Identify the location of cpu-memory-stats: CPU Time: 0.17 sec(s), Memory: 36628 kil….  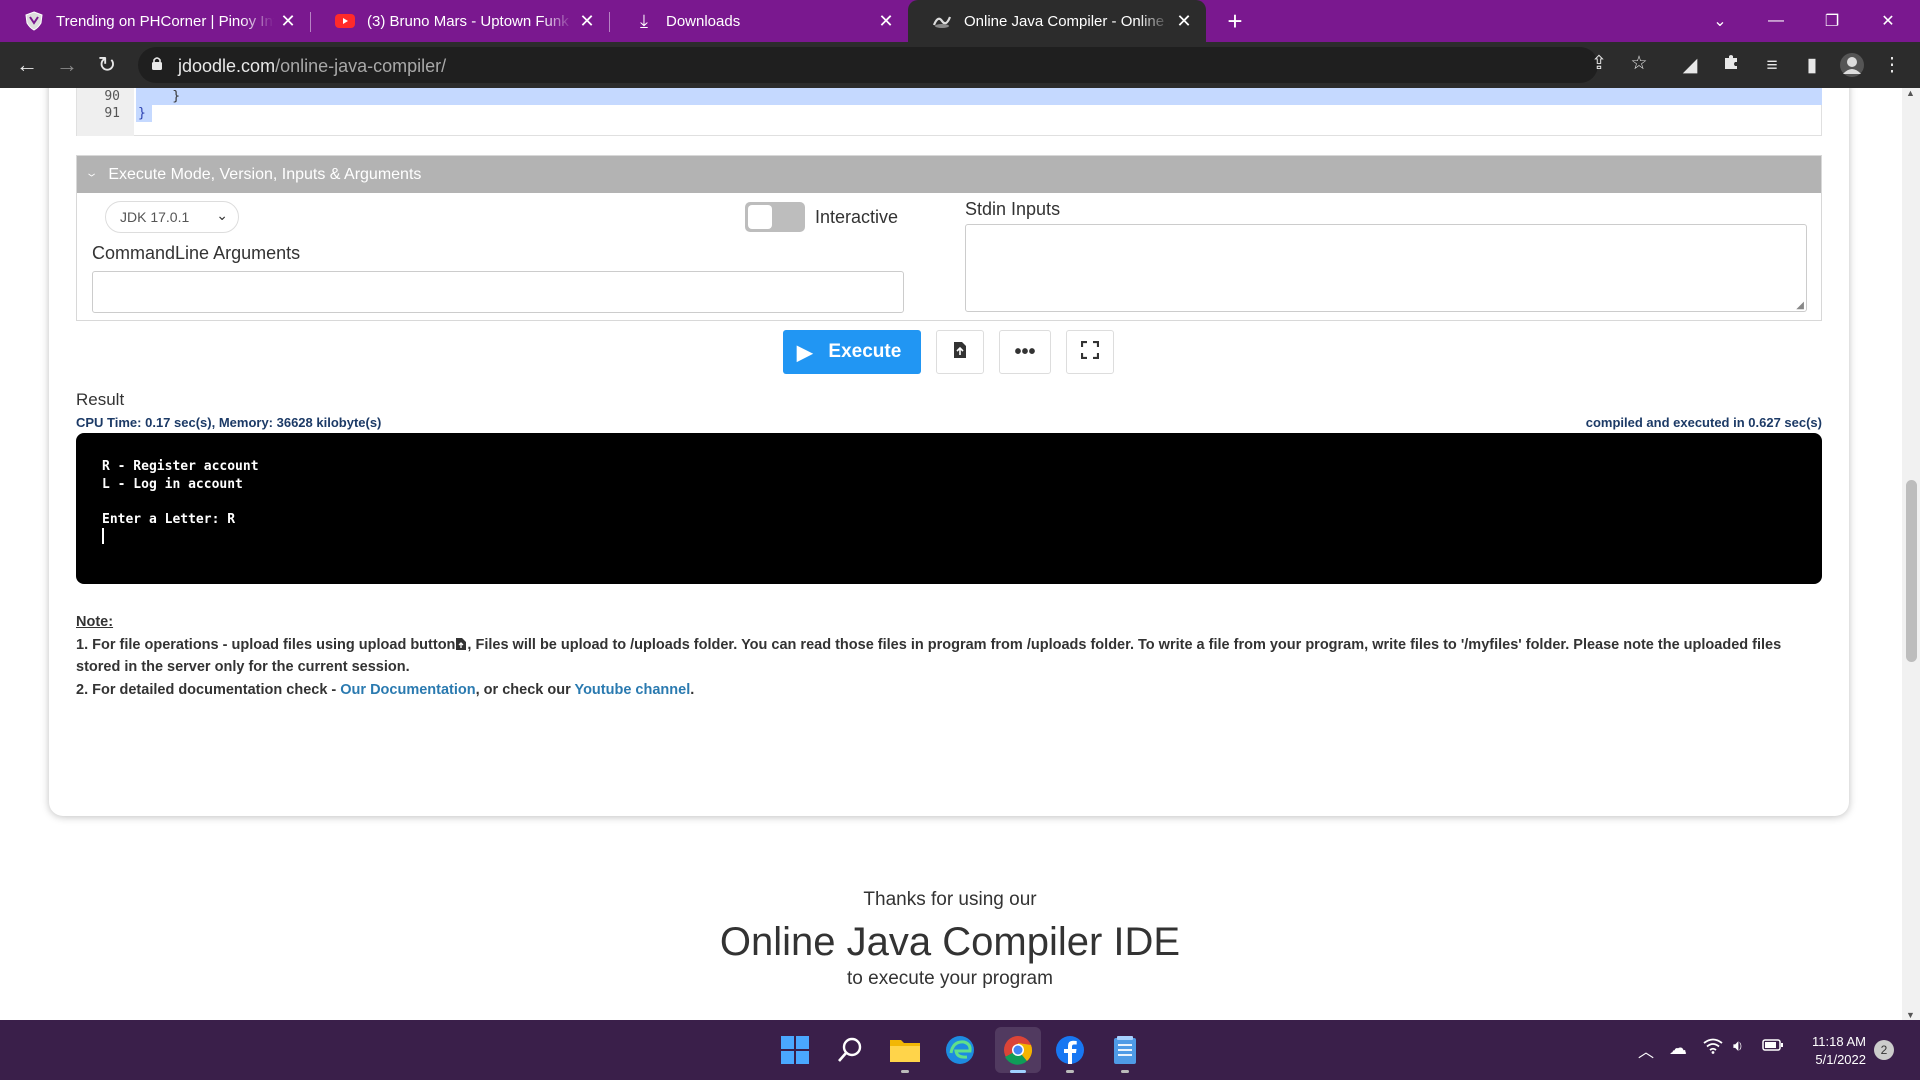
(229, 422).